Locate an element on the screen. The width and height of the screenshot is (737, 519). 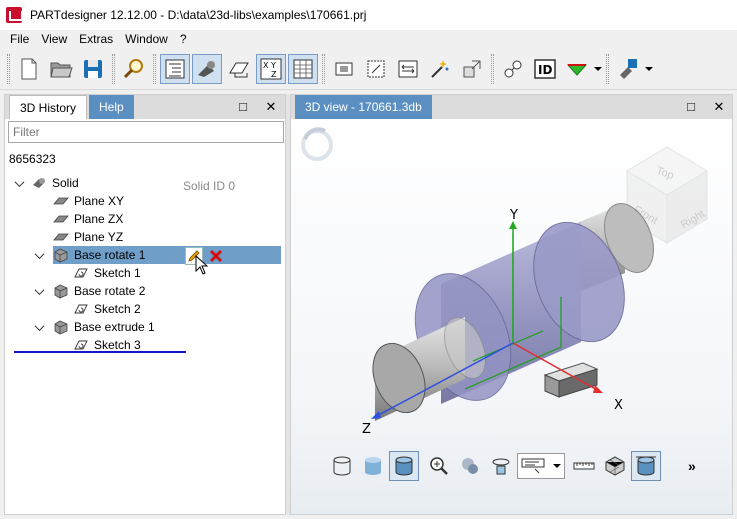
save-button is located at coordinates (93, 69).